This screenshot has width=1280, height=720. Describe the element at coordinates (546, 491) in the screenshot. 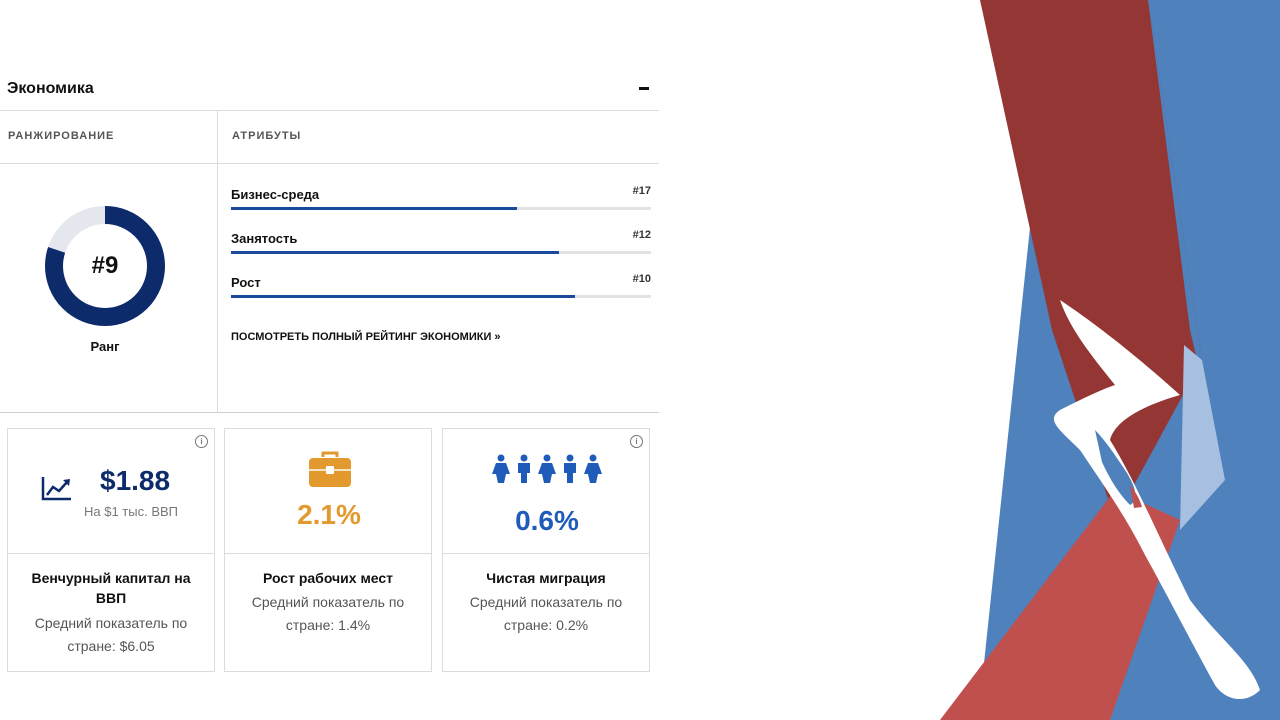

I see `card-top: i 0.6%` at that location.